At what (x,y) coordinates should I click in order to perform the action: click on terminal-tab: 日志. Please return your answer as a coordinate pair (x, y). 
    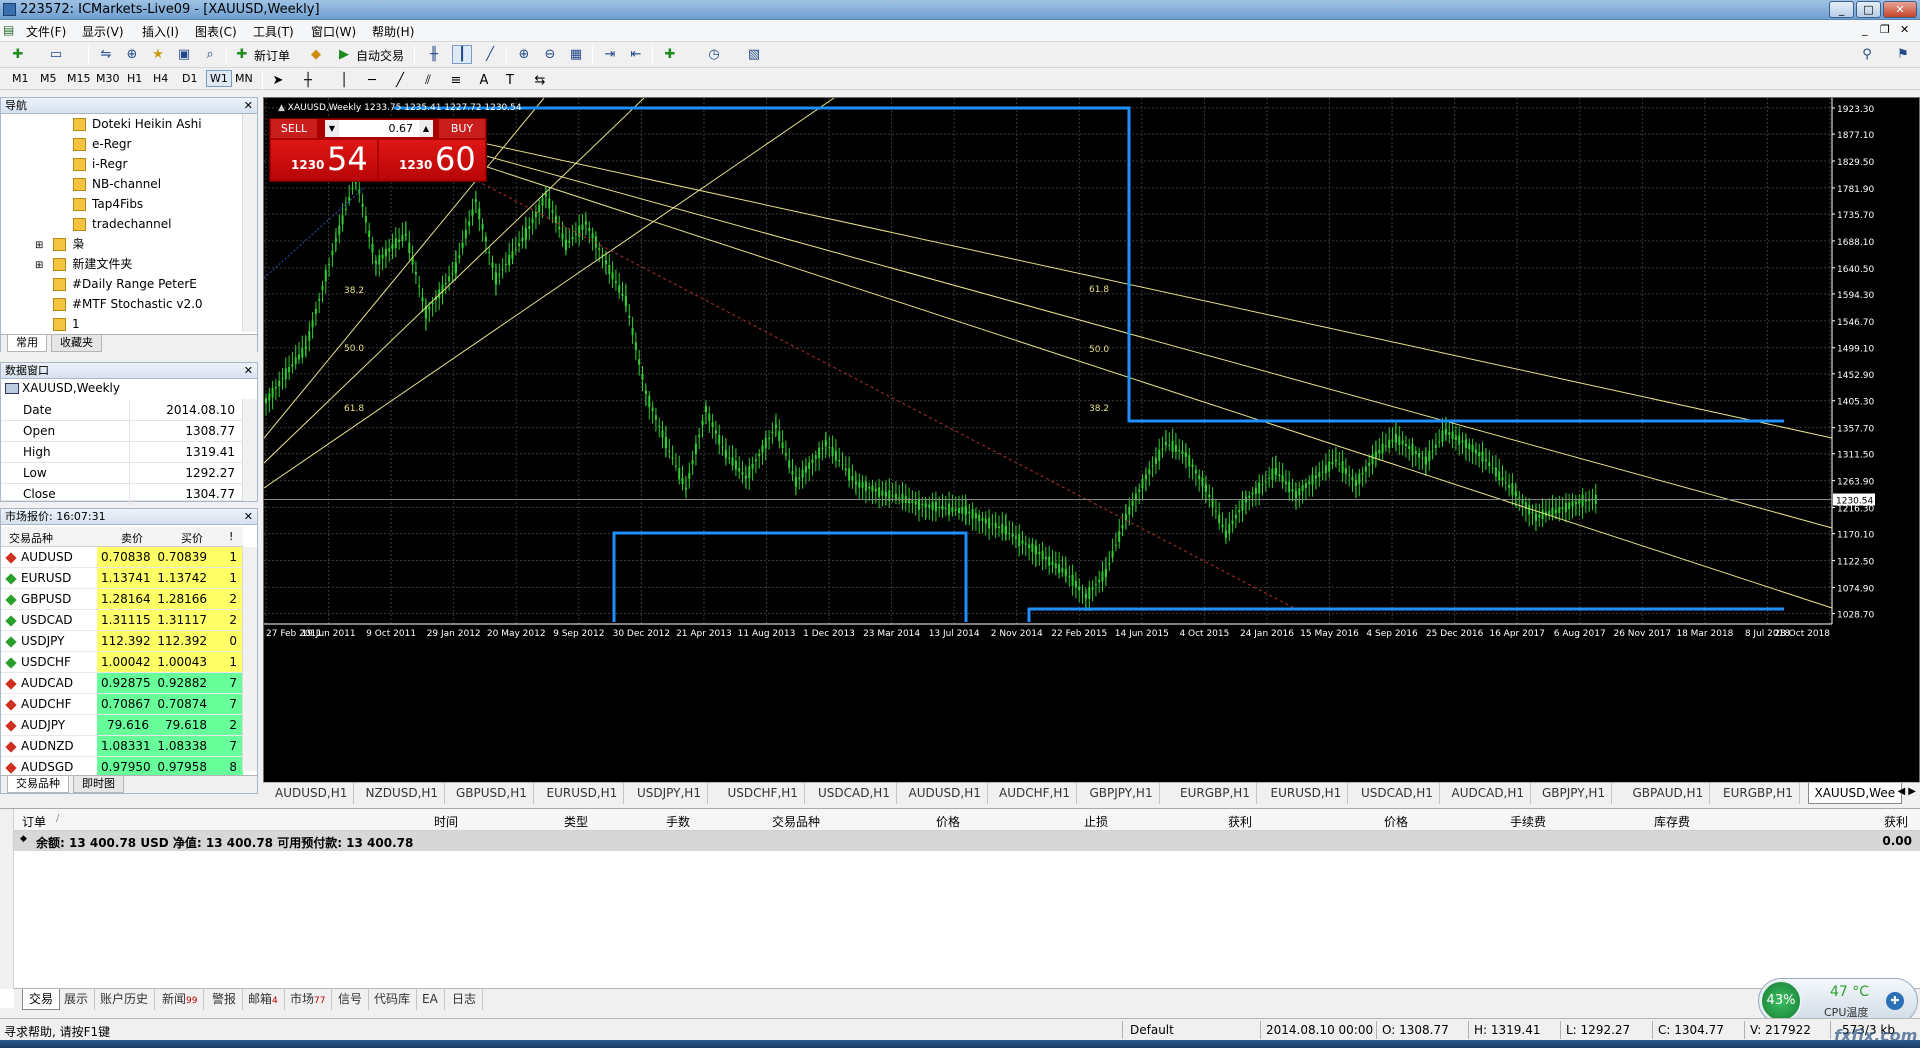
    Looking at the image, I should click on (465, 999).